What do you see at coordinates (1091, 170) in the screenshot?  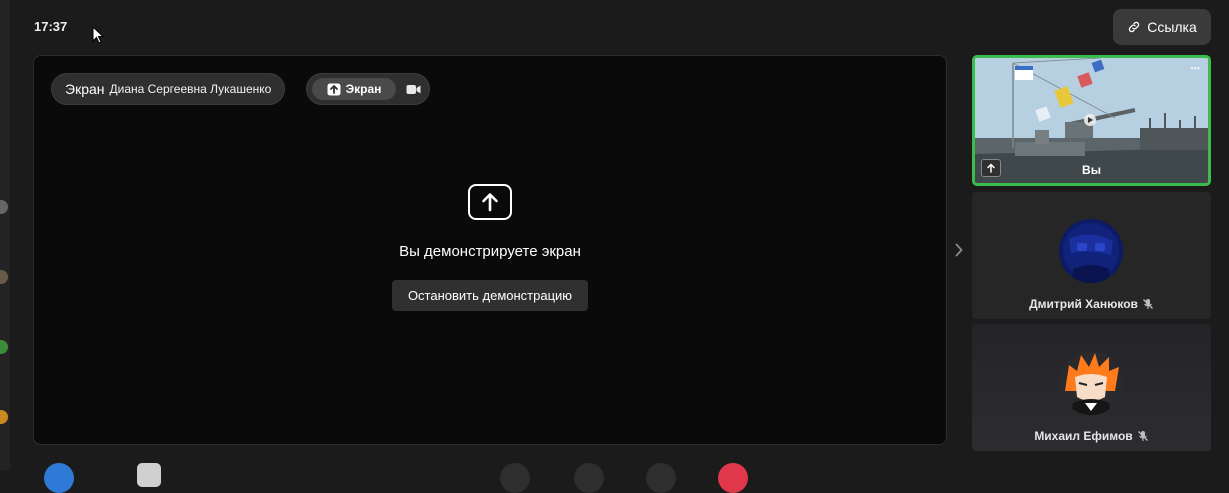 I see `participant-label-self: Вы` at bounding box center [1091, 170].